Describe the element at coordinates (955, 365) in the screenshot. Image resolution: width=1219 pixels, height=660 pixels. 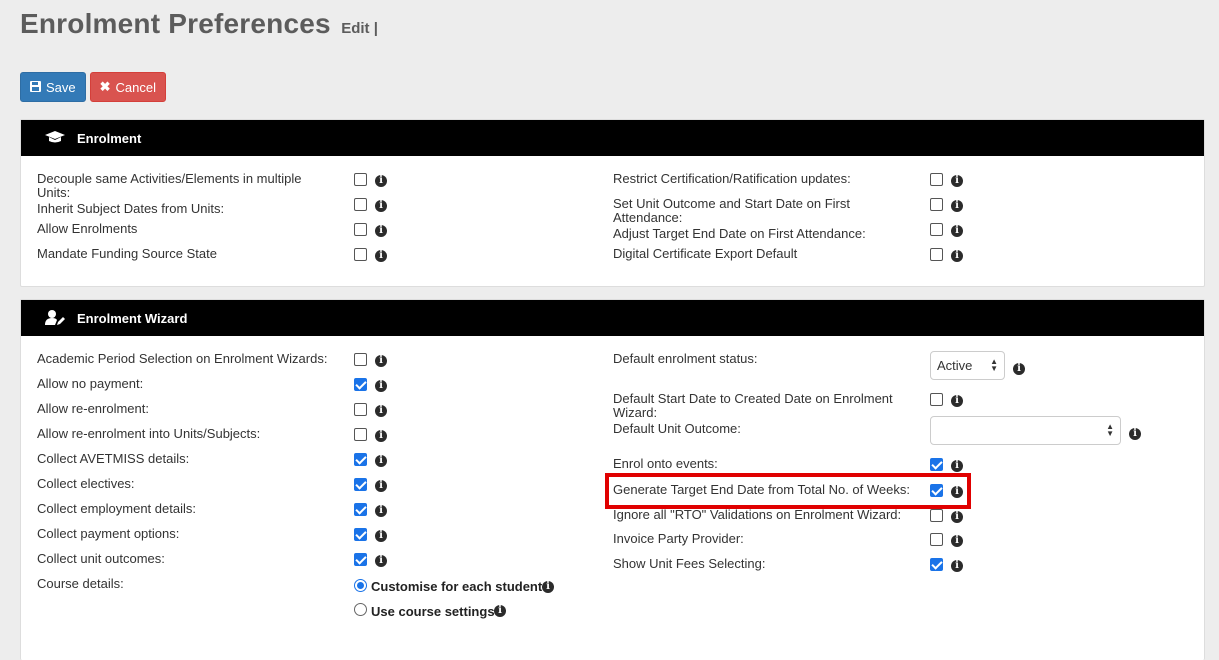
I see `default-status-value: Active` at that location.